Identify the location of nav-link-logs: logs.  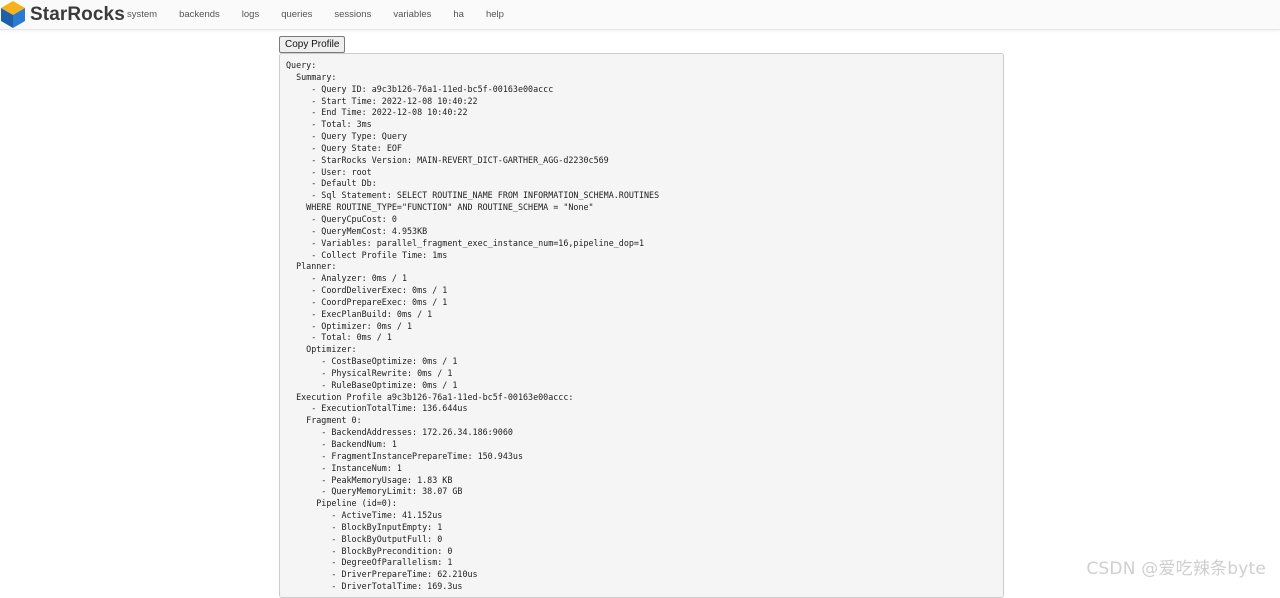
(250, 14).